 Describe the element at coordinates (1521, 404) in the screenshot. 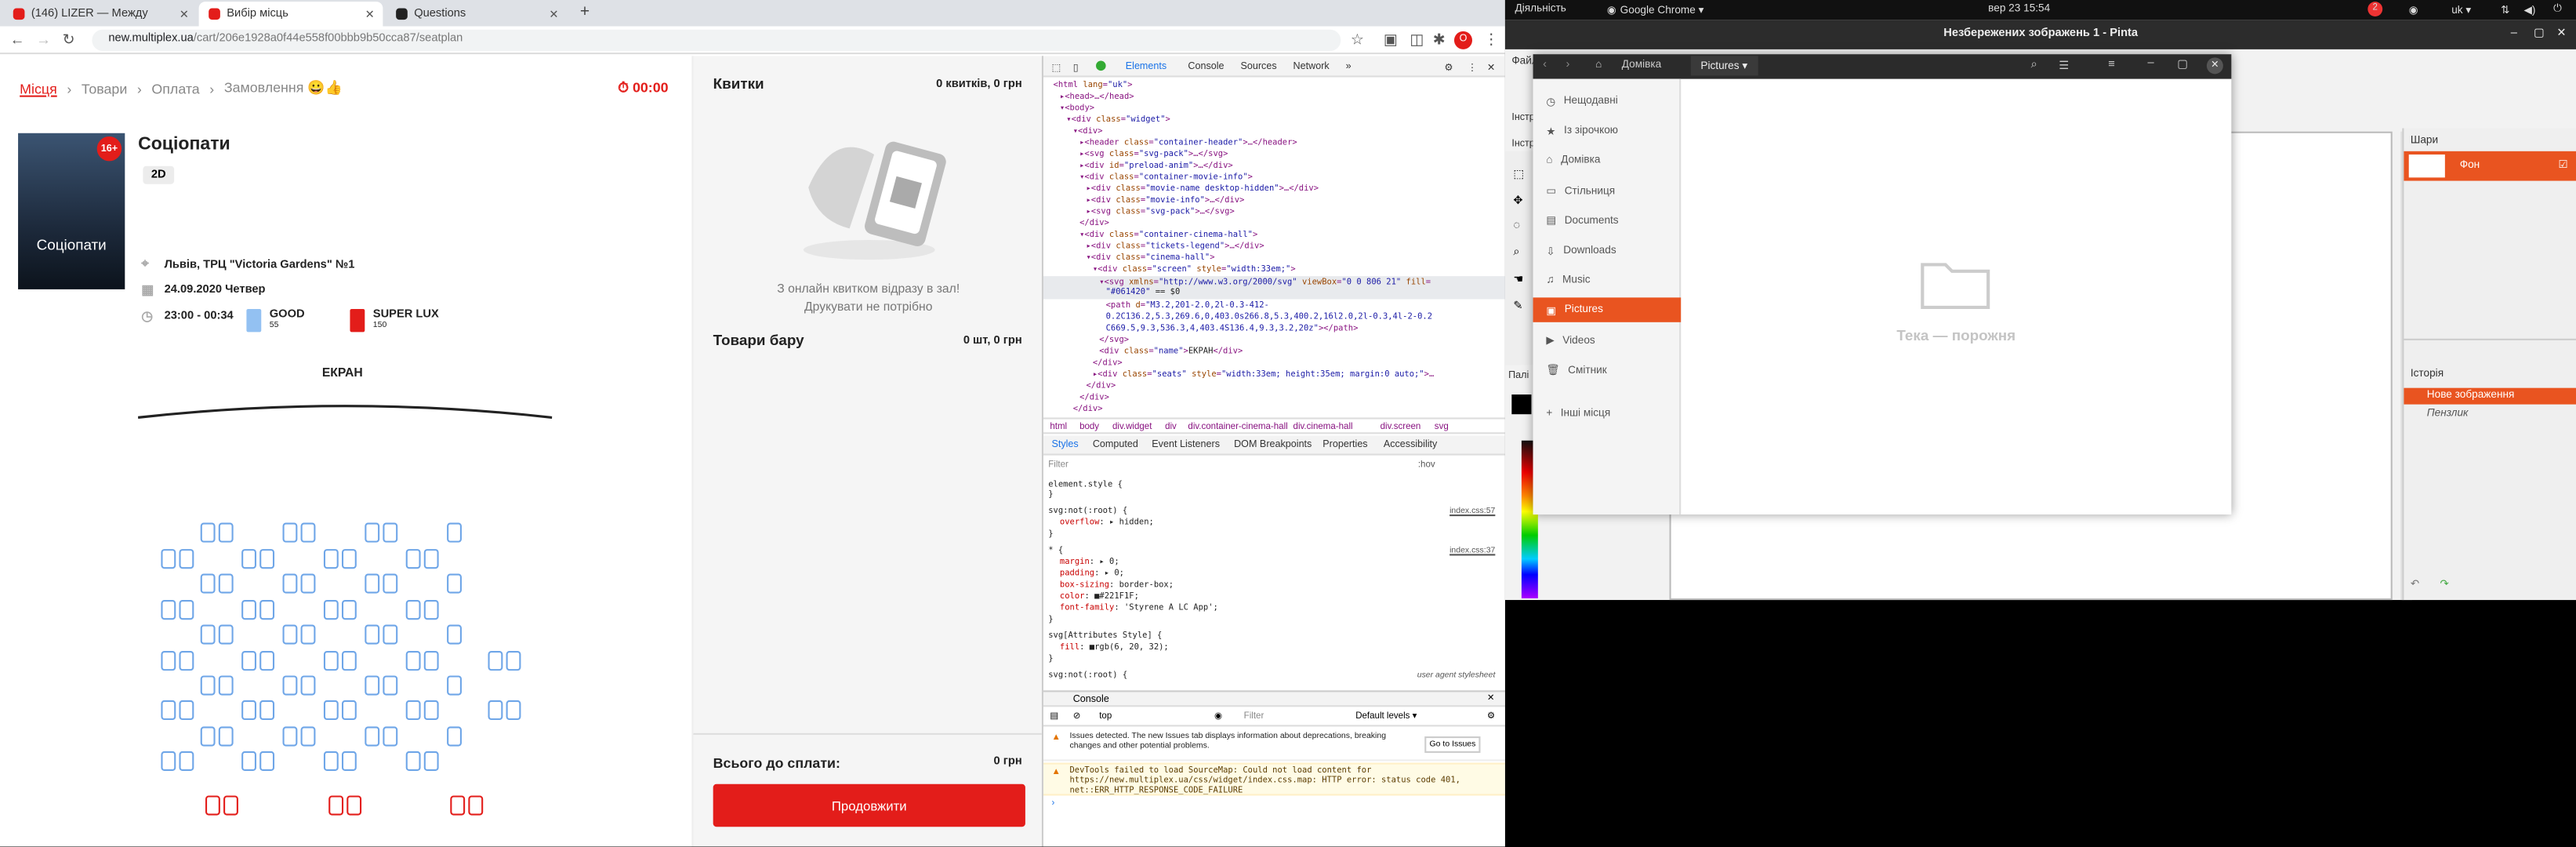

I see `primary-color` at that location.